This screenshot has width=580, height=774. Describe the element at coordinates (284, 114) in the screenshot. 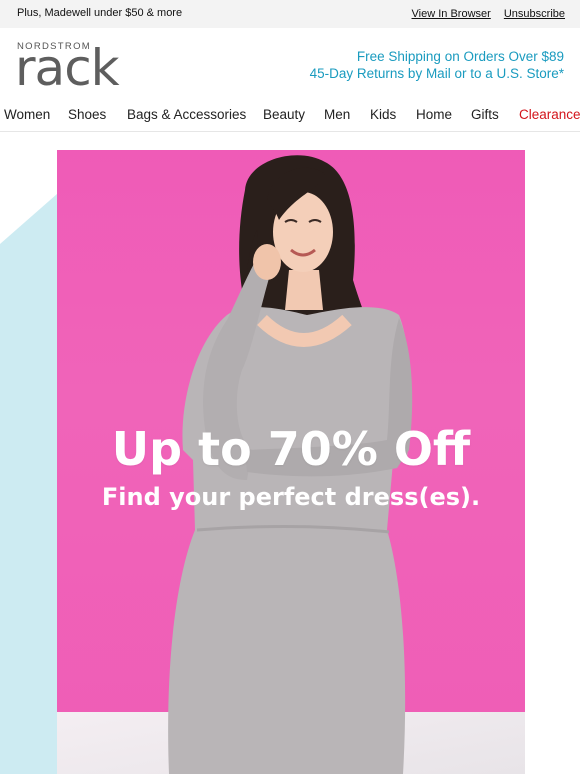

I see `nav-item-beauty: Beauty` at that location.